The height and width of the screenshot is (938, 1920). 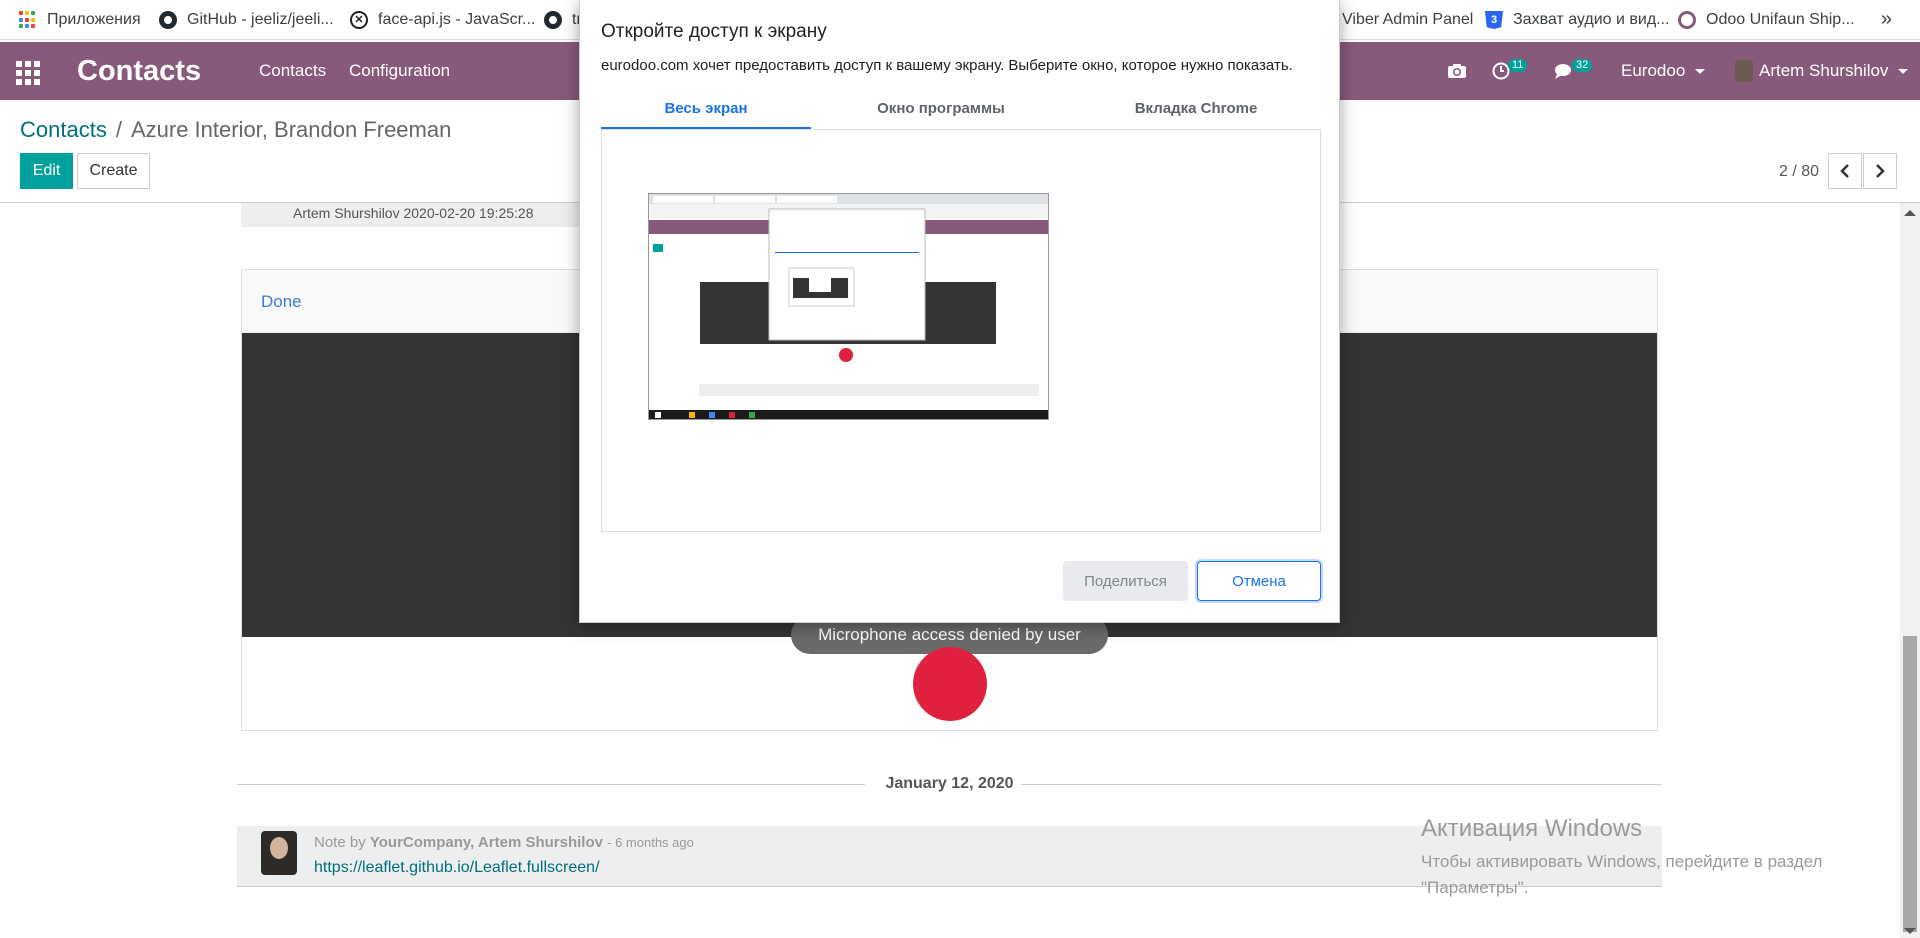 What do you see at coordinates (1582, 65) in the screenshot?
I see `messages-badge: 32` at bounding box center [1582, 65].